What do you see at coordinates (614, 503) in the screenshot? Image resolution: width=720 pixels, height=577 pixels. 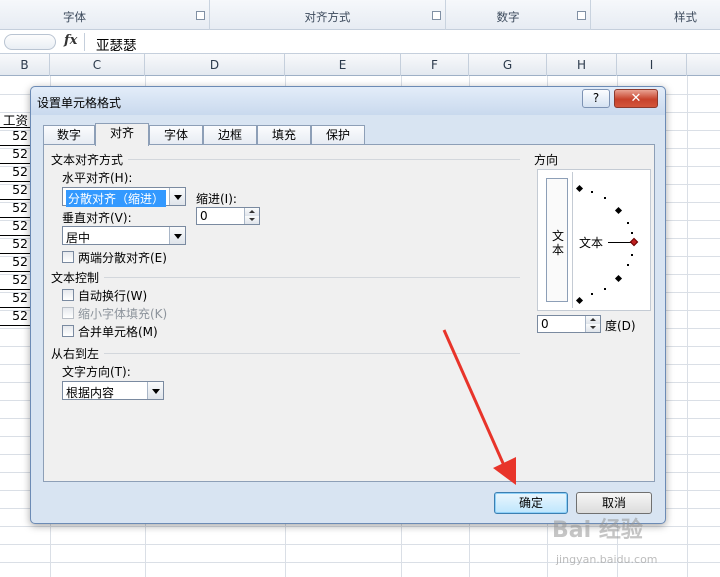 I see `cancel-button: 取消` at bounding box center [614, 503].